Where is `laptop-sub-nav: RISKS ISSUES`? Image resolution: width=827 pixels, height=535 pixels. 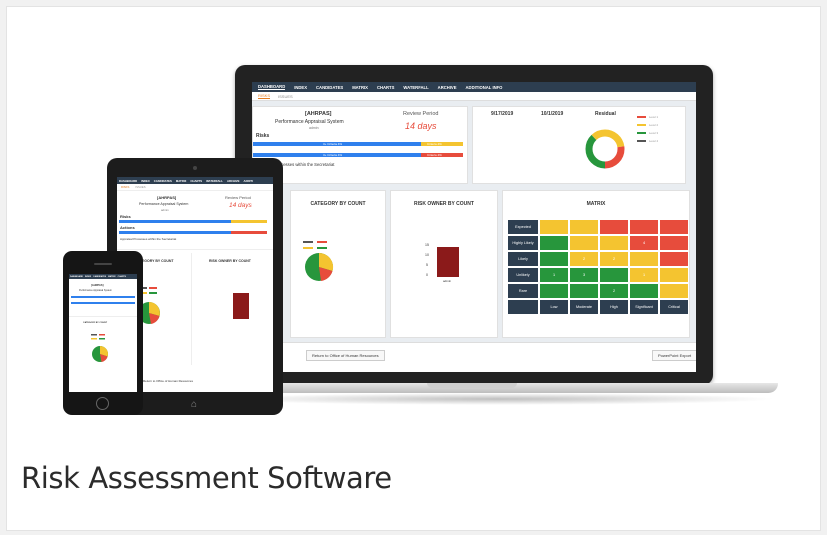
laptop-sub-nav: RISKS ISSUES is located at coordinates (474, 96).